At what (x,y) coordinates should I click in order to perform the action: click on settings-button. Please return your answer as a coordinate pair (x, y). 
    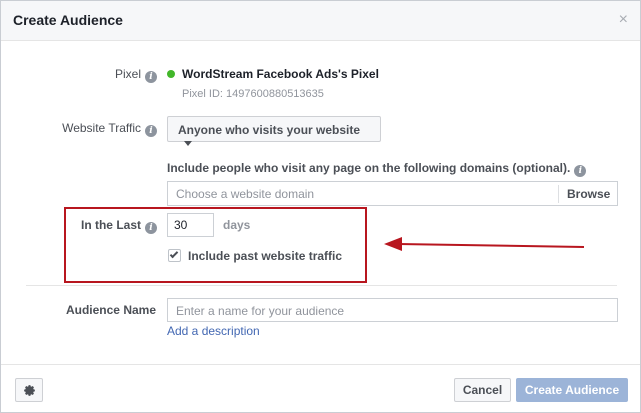
    Looking at the image, I should click on (29, 390).